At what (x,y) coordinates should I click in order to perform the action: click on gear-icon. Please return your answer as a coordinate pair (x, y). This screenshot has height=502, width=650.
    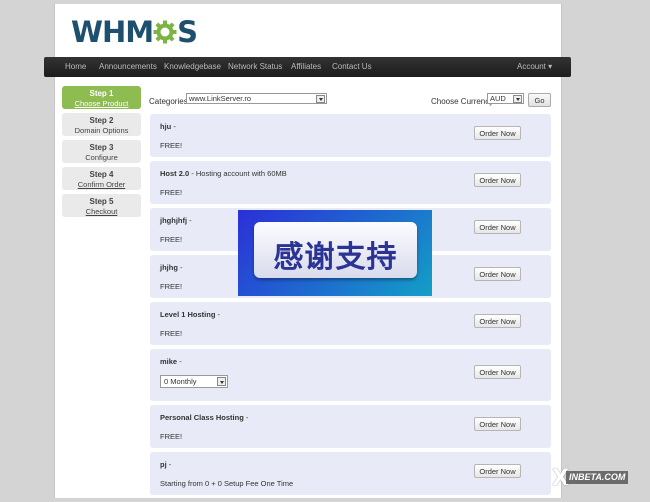
    Looking at the image, I should click on (165, 32).